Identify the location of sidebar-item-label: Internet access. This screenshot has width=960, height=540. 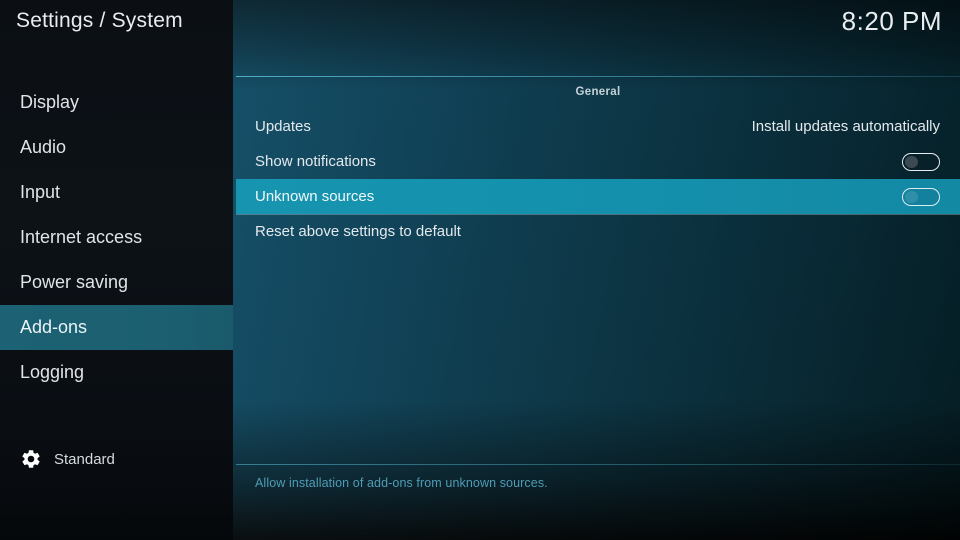
(81, 237).